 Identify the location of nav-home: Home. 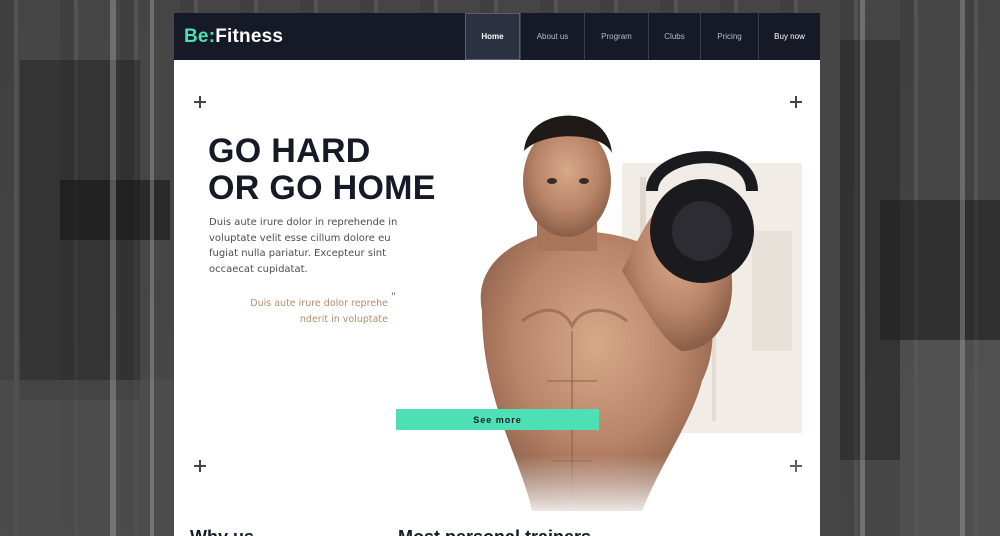
(492, 36).